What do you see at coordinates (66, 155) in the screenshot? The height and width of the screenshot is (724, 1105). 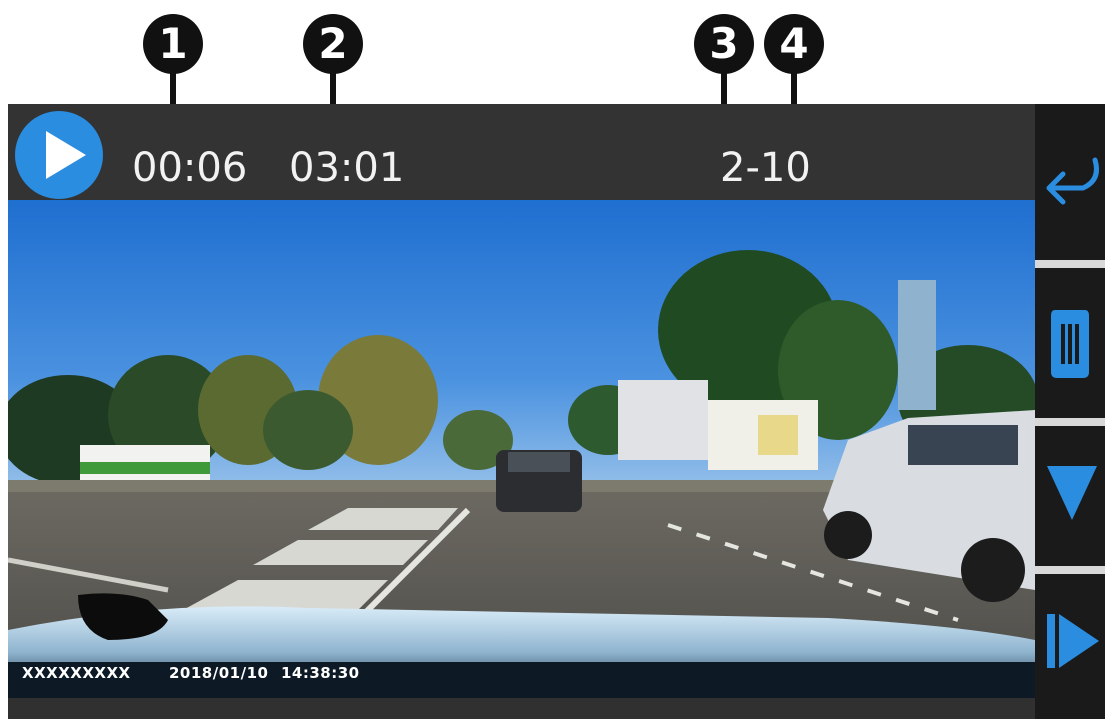 I see `play-icon` at bounding box center [66, 155].